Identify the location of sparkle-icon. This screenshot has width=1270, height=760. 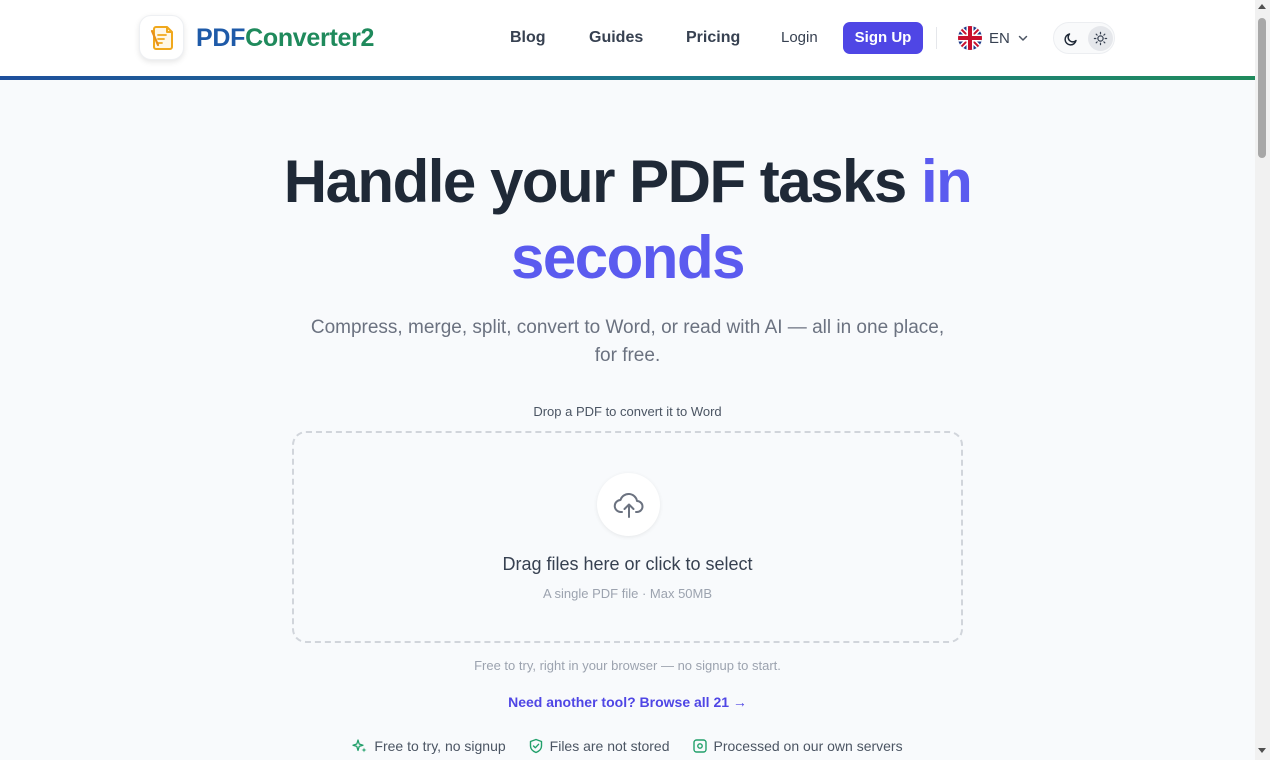
(359, 746).